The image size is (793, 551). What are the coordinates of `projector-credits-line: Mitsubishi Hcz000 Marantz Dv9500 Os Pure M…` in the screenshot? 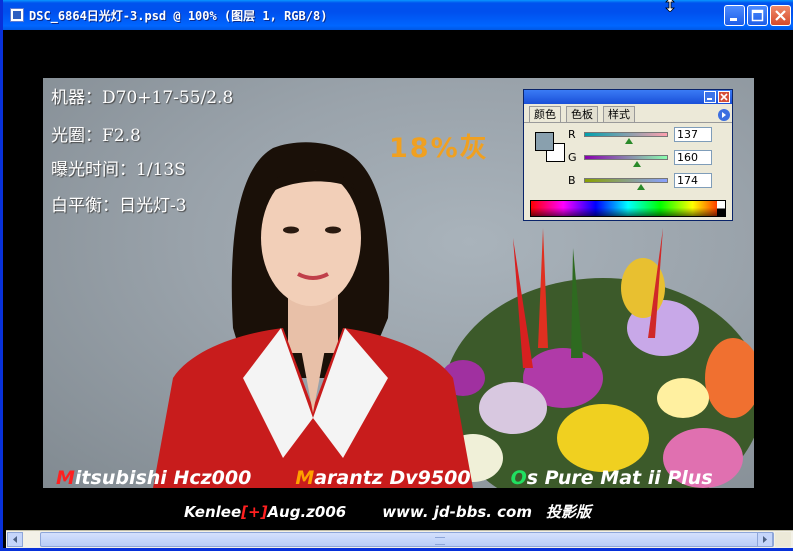 It's located at (406, 480).